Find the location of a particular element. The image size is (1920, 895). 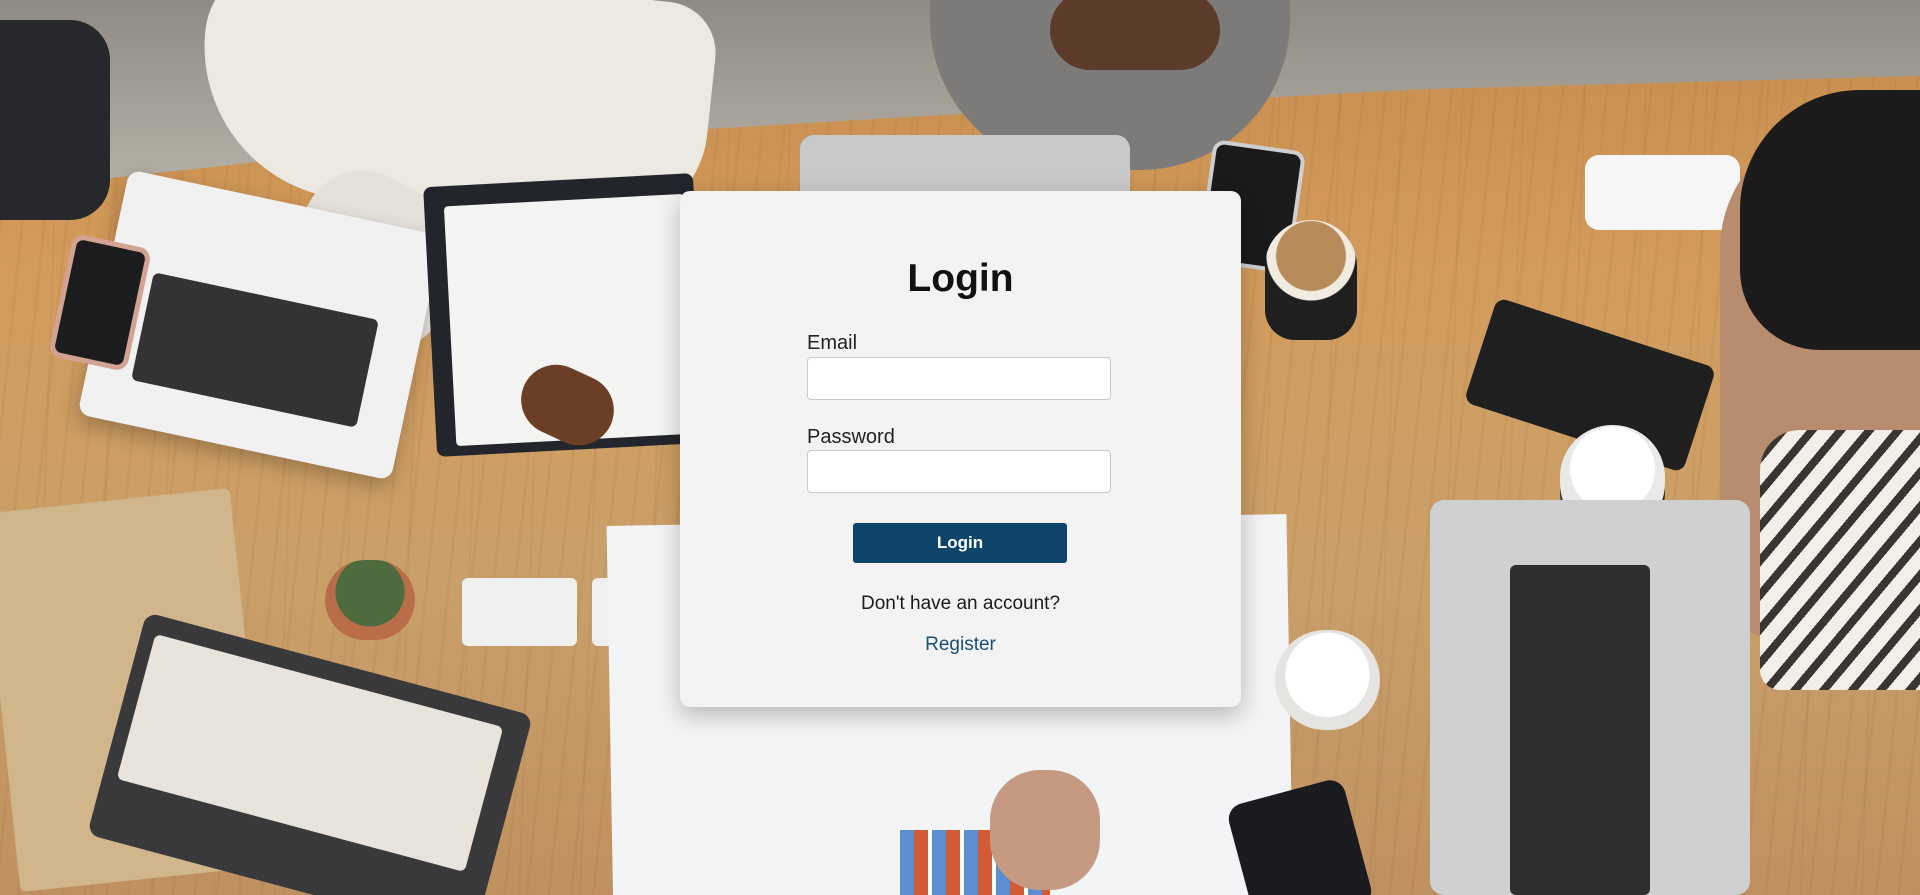

email-input is located at coordinates (959, 378).